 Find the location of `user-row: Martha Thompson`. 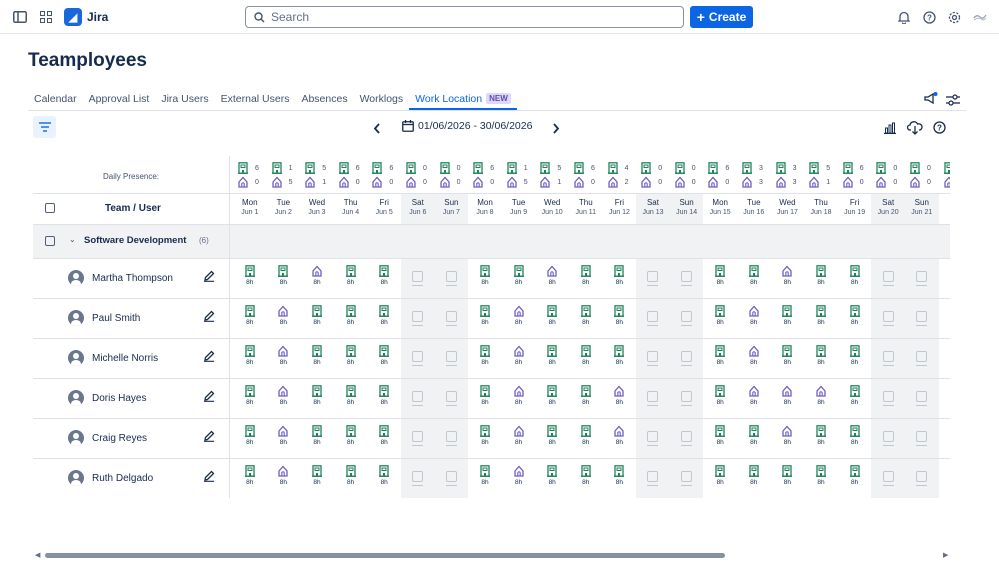

user-row: Martha Thompson is located at coordinates (120, 278).